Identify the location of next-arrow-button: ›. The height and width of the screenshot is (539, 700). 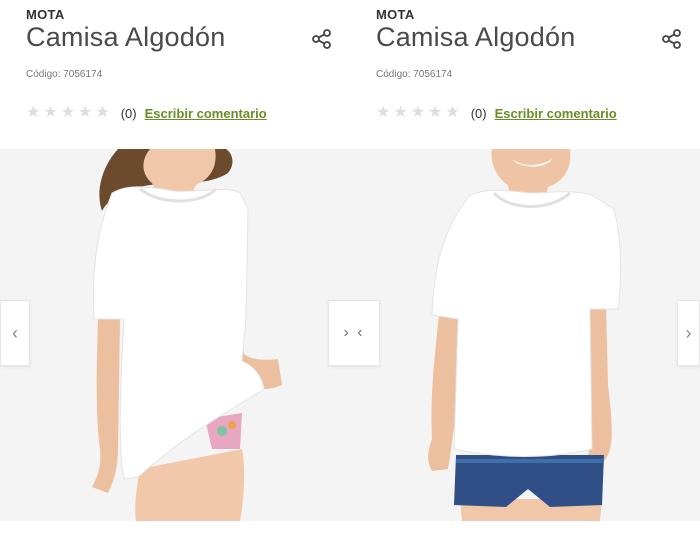
(688, 333).